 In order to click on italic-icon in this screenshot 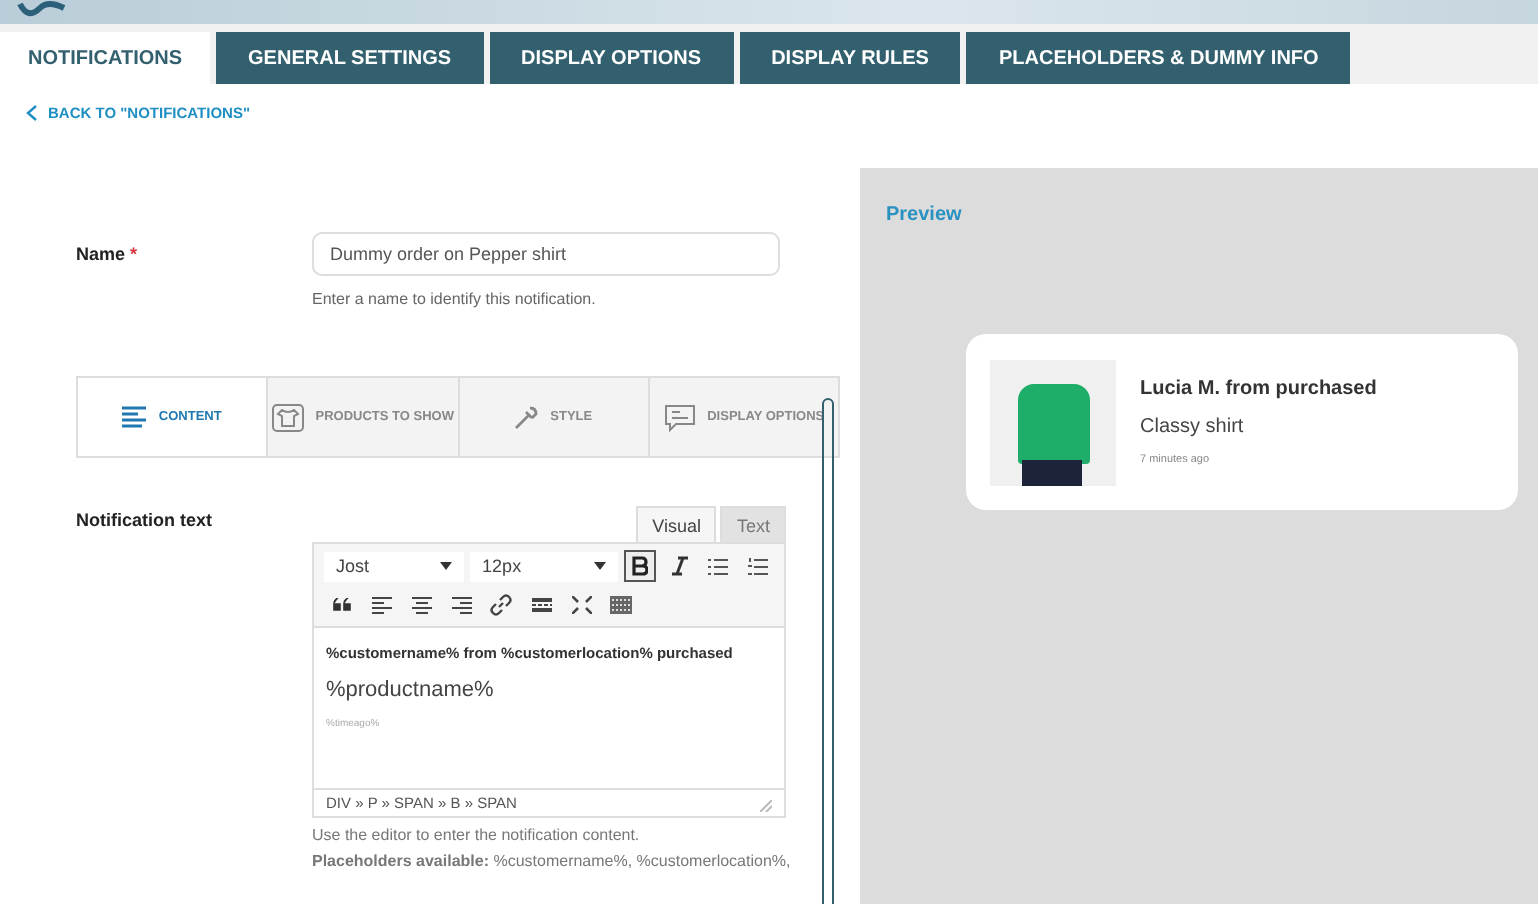, I will do `click(679, 566)`.